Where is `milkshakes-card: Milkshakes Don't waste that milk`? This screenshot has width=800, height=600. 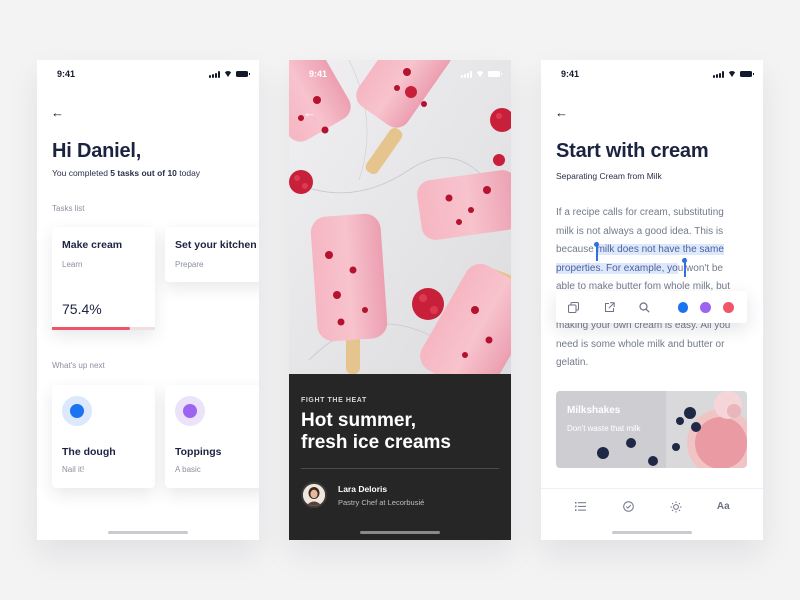 milkshakes-card: Milkshakes Don't waste that milk is located at coordinates (651, 429).